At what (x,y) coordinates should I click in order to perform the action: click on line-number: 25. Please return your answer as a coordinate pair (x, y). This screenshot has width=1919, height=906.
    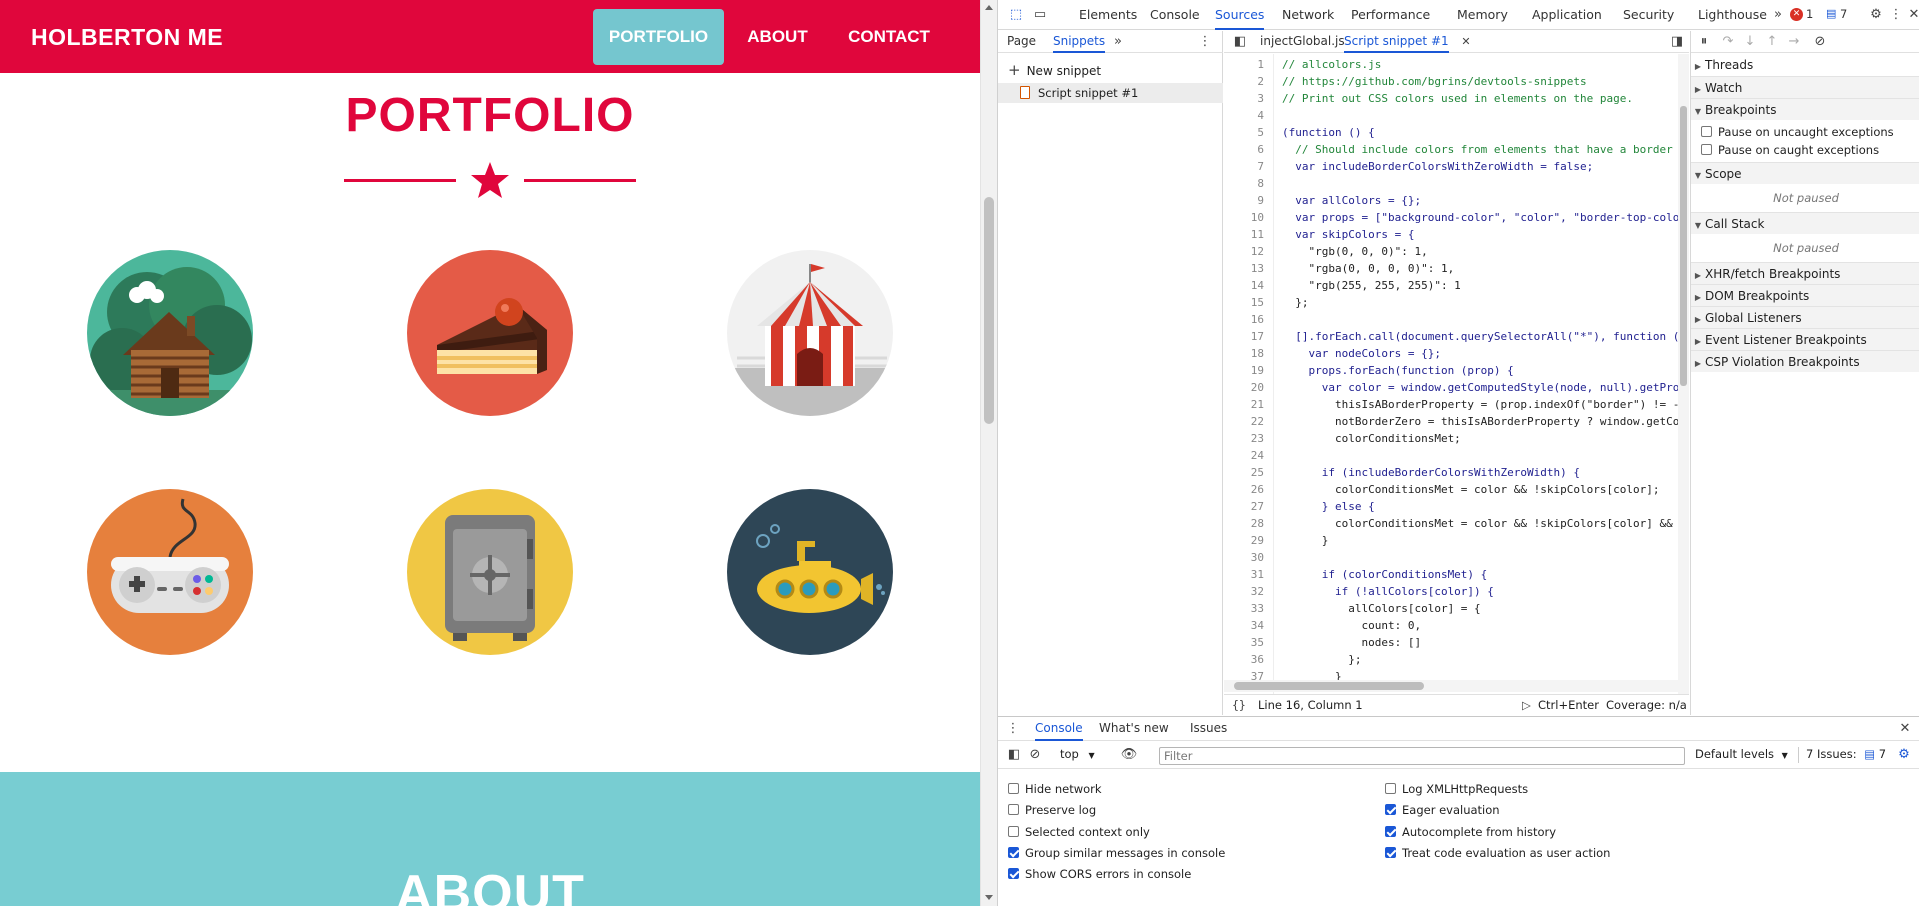
    Looking at the image, I should click on (1244, 472).